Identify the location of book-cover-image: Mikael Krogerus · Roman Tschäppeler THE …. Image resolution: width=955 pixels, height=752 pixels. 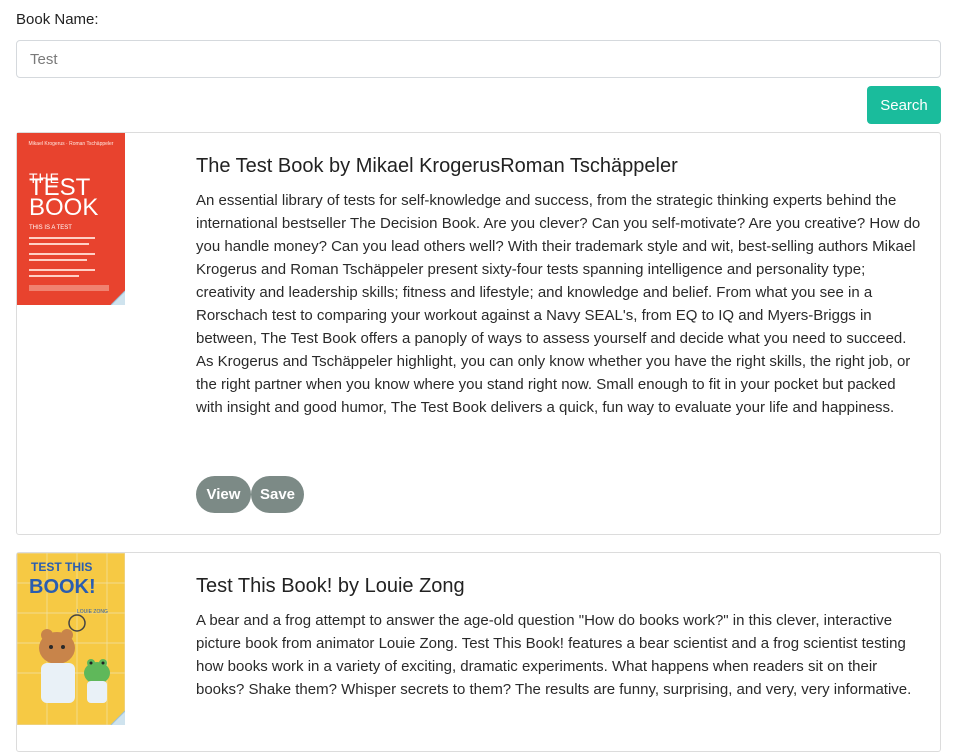
(71, 219).